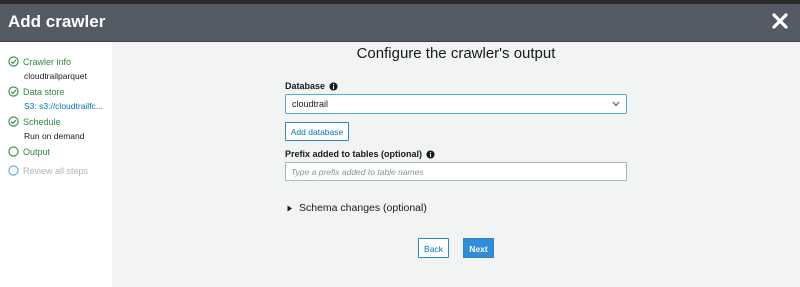 This screenshot has height=287, width=800. Describe the element at coordinates (37, 151) in the screenshot. I see `step-label: Output` at that location.